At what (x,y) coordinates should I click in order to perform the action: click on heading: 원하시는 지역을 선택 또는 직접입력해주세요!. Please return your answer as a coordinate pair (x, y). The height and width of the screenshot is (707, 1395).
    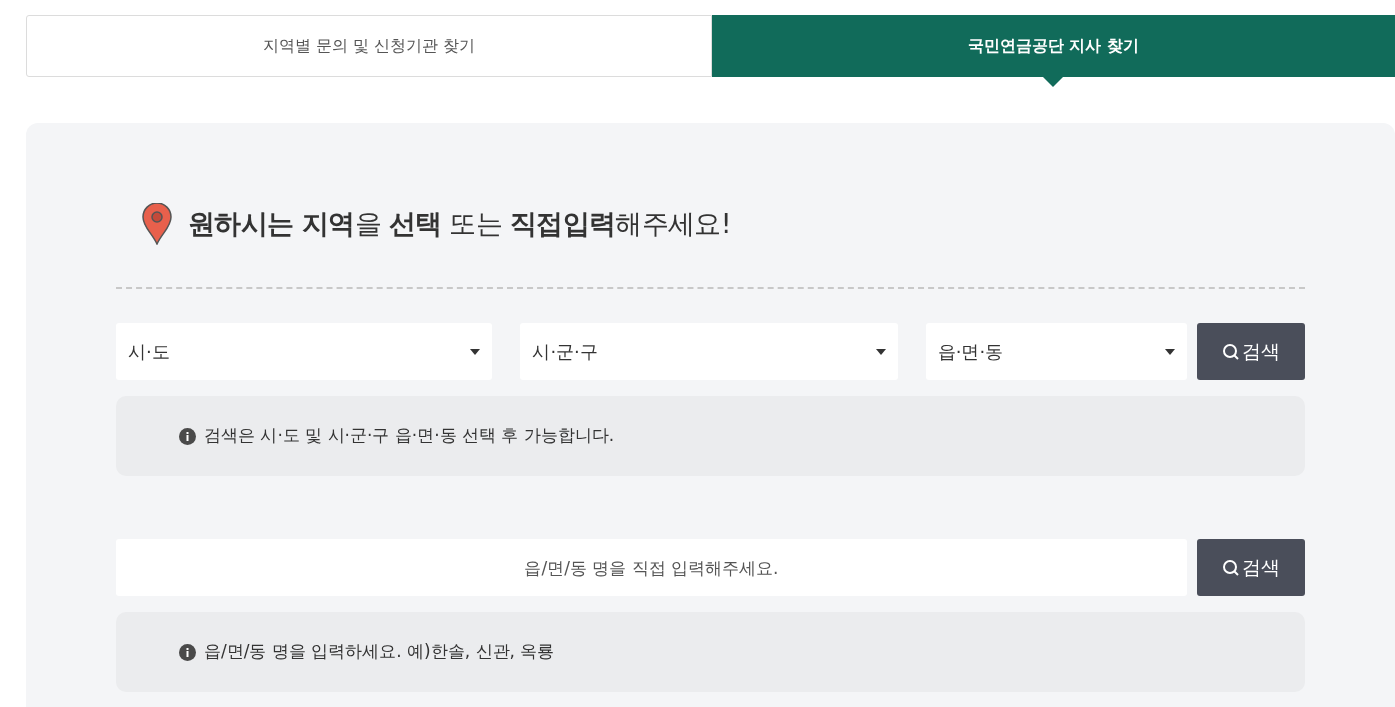
    Looking at the image, I should click on (459, 223).